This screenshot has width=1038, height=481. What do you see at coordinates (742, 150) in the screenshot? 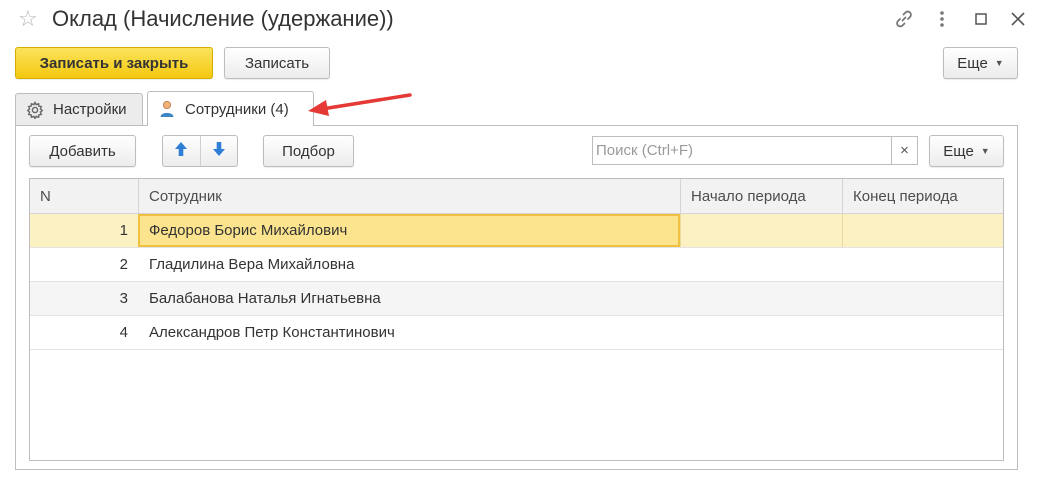
I see `search-input: Поиск (Ctrl+F)` at bounding box center [742, 150].